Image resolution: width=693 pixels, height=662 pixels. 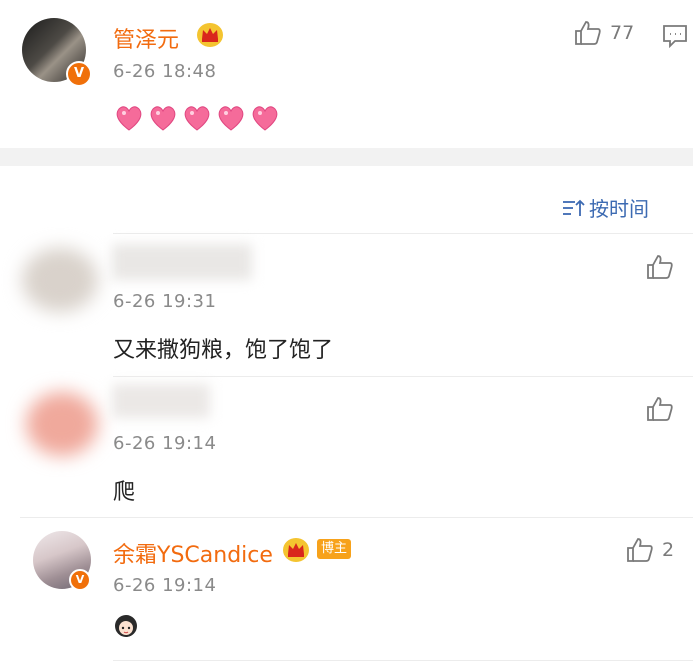 What do you see at coordinates (619, 209) in the screenshot?
I see `sort-label: 按时间` at bounding box center [619, 209].